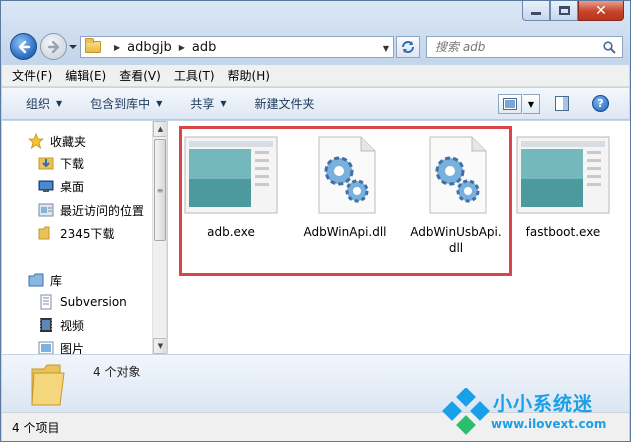 The image size is (631, 442). What do you see at coordinates (38, 104) in the screenshot?
I see `organize-label: 组织` at bounding box center [38, 104].